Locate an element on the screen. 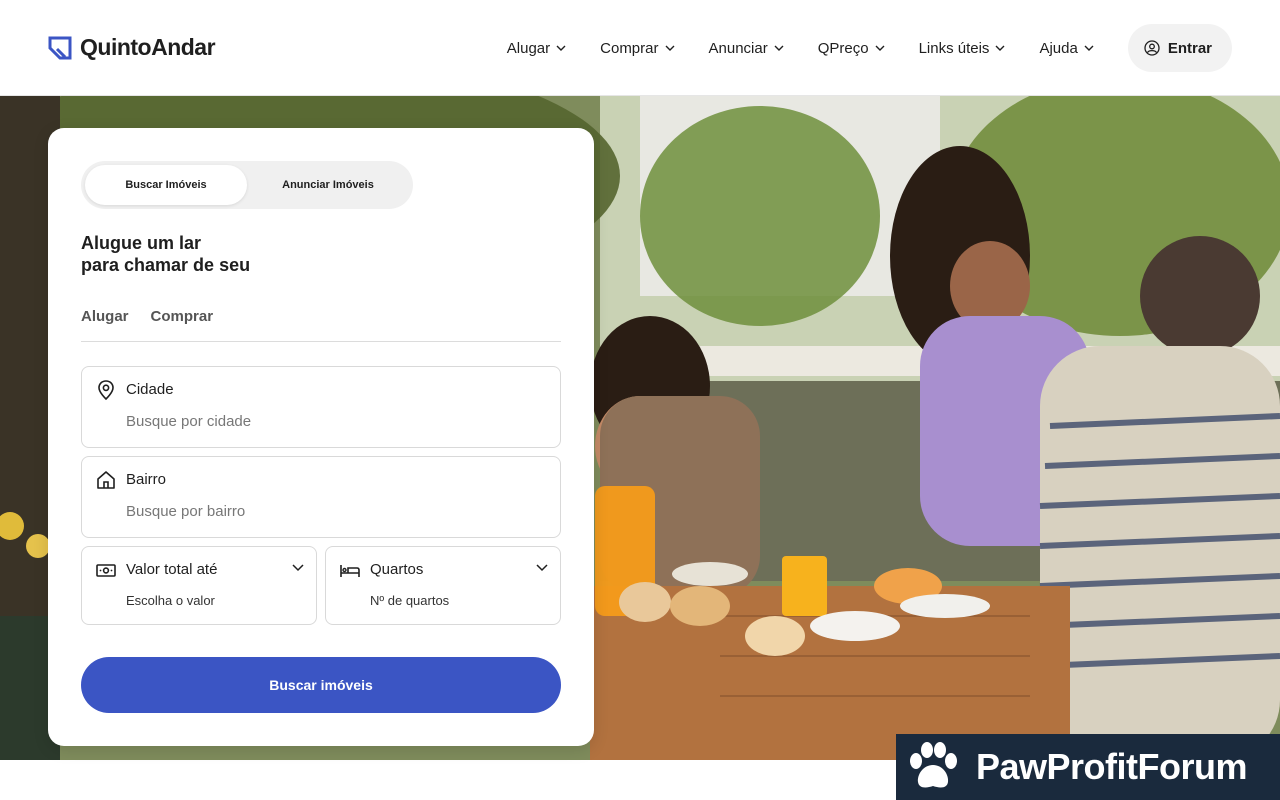 Image resolution: width=1280 pixels, height=800 pixels. nav-label: Alugar is located at coordinates (528, 48).